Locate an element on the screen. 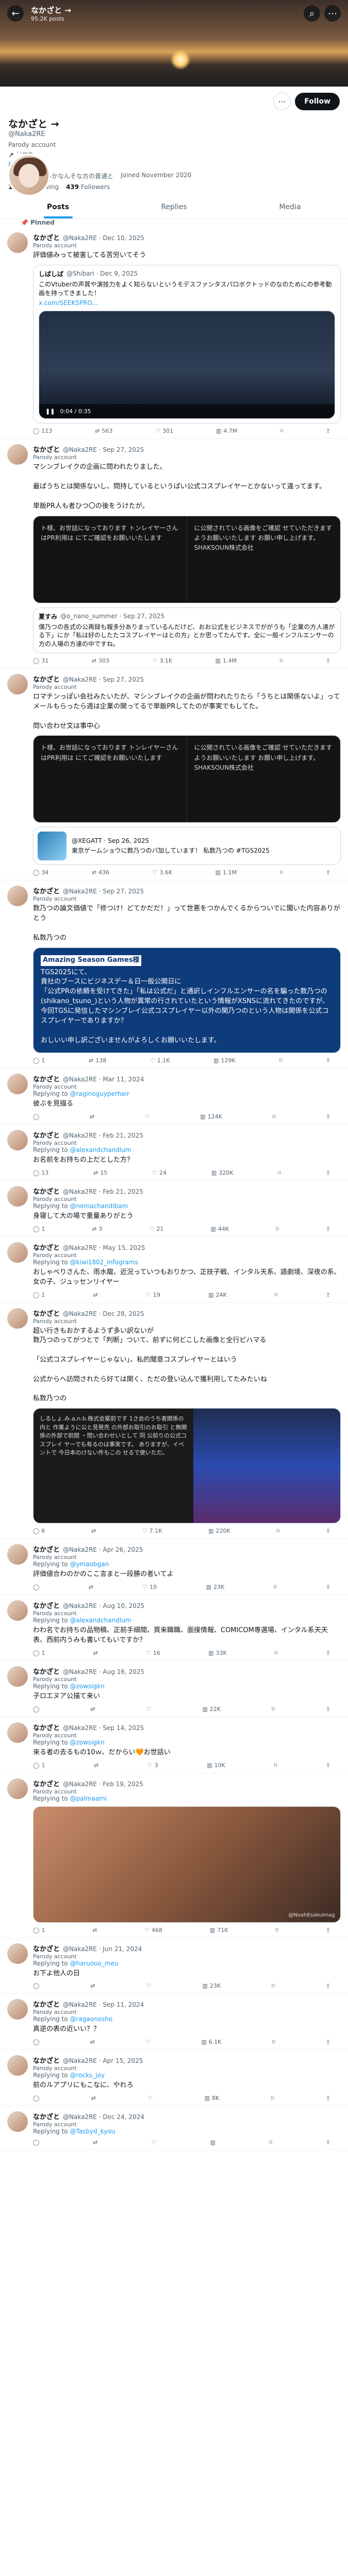 The width and height of the screenshot is (348, 2576). reply-handle-link: @zowsigkn is located at coordinates (87, 1742).